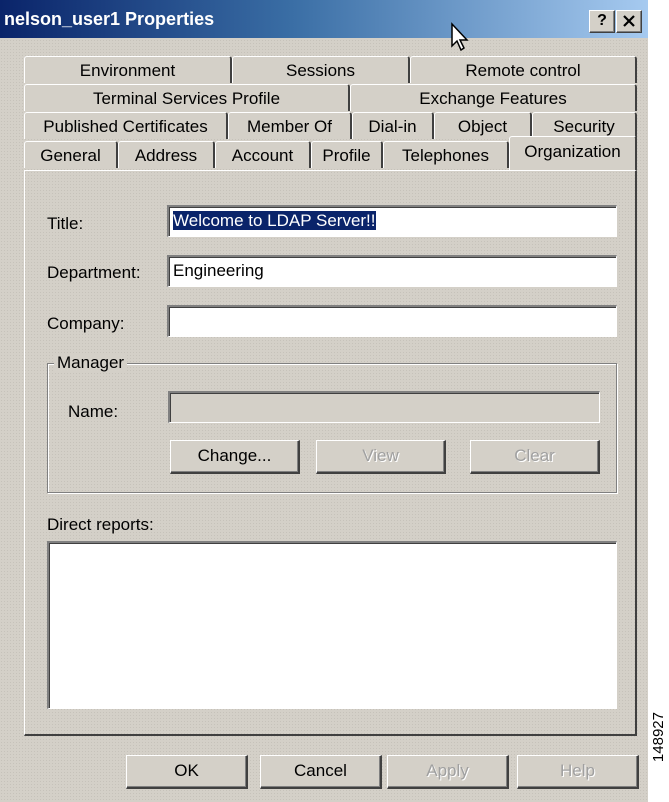  Describe the element at coordinates (448, 772) in the screenshot. I see `apply-button: Apply` at that location.